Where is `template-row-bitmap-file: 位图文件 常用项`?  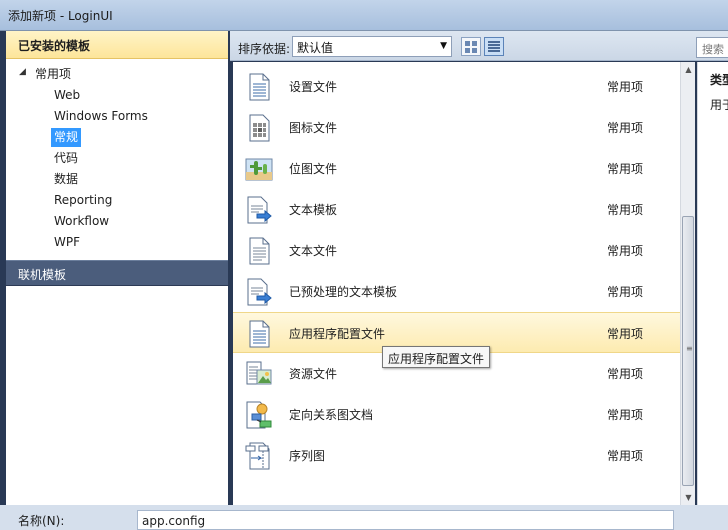
template-row-bitmap-file: 位图文件 常用项 is located at coordinates (456, 168).